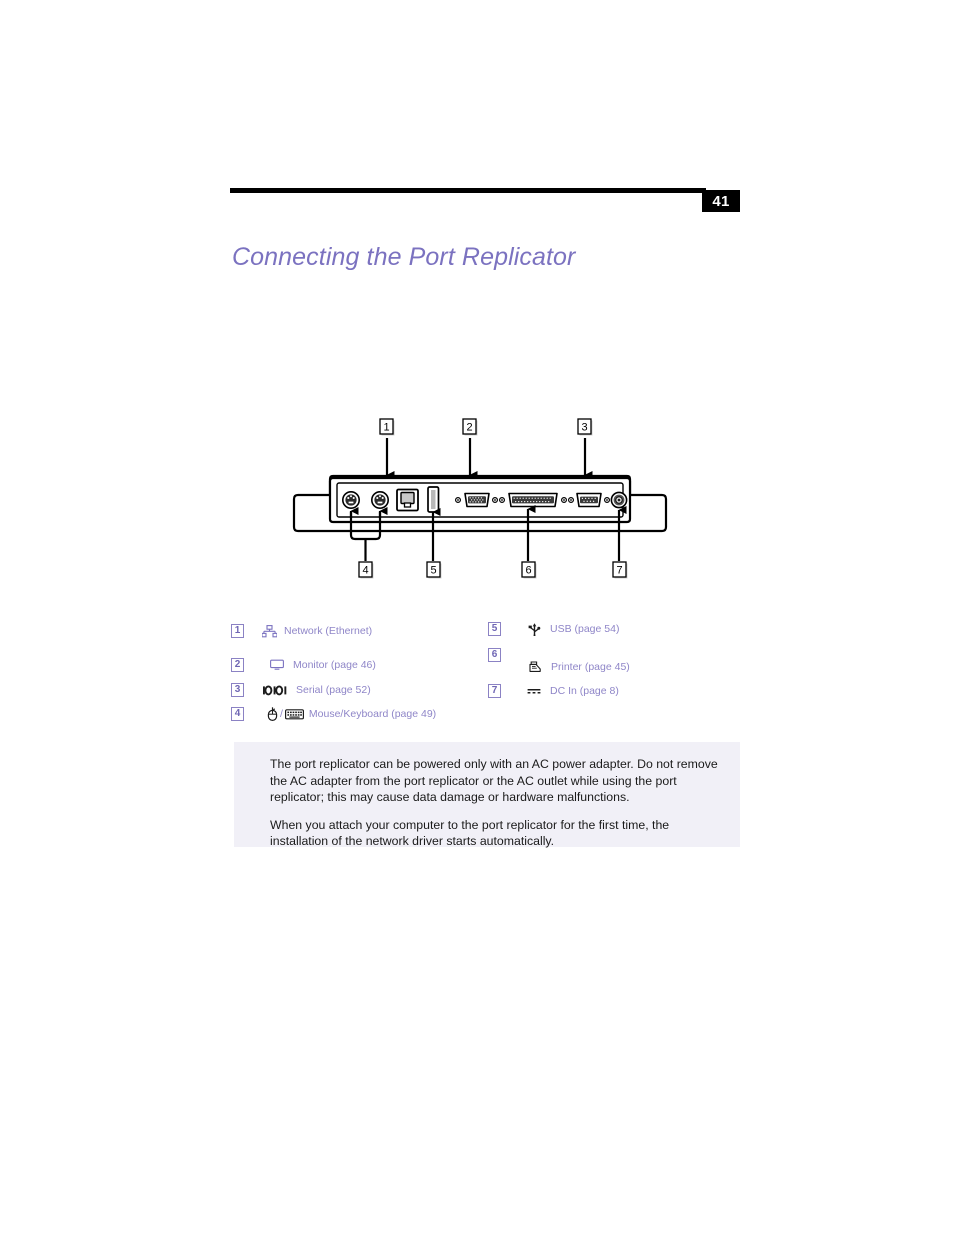  I want to click on ps2-mouse-port, so click(350, 500).